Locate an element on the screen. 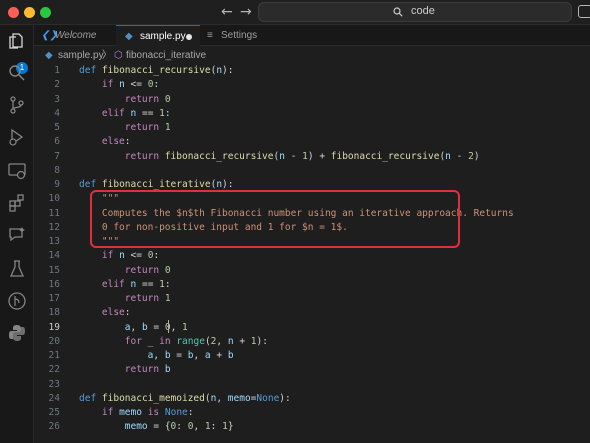 The image size is (590, 443). close-window-button is located at coordinates (13, 12).